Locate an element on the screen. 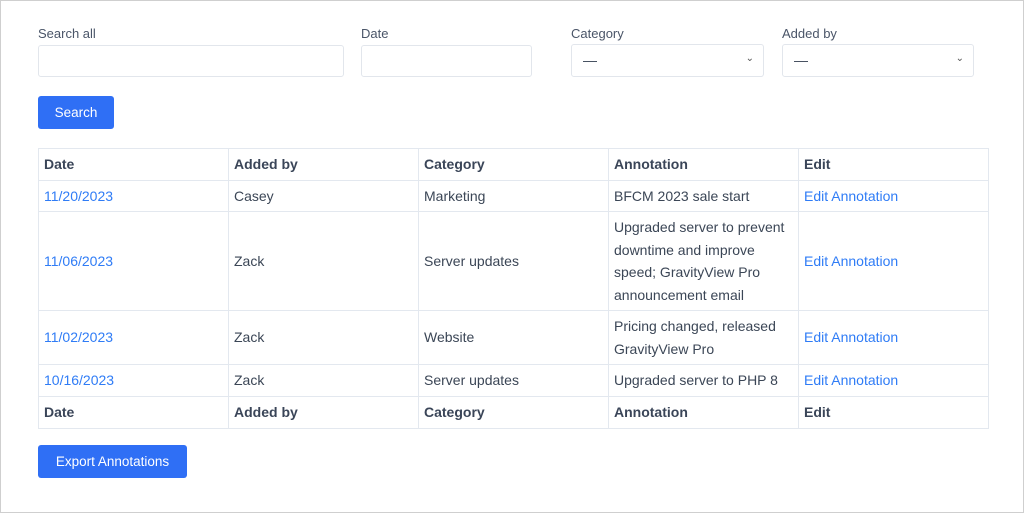 Image resolution: width=1024 pixels, height=513 pixels. added-by-cell: Casey is located at coordinates (323, 196).